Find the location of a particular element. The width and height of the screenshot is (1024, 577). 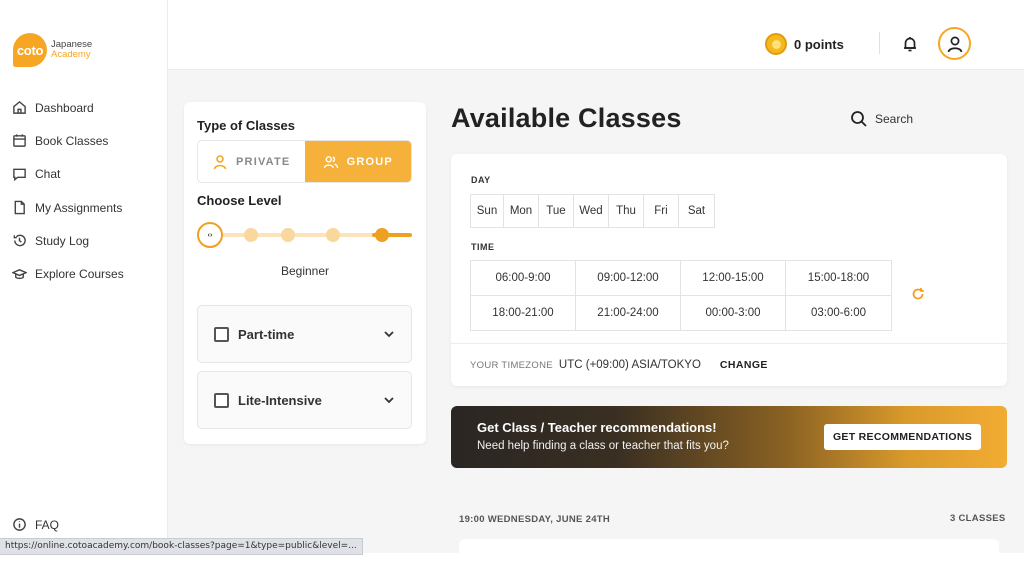

time-option: 12:00-15:00 is located at coordinates (733, 278).